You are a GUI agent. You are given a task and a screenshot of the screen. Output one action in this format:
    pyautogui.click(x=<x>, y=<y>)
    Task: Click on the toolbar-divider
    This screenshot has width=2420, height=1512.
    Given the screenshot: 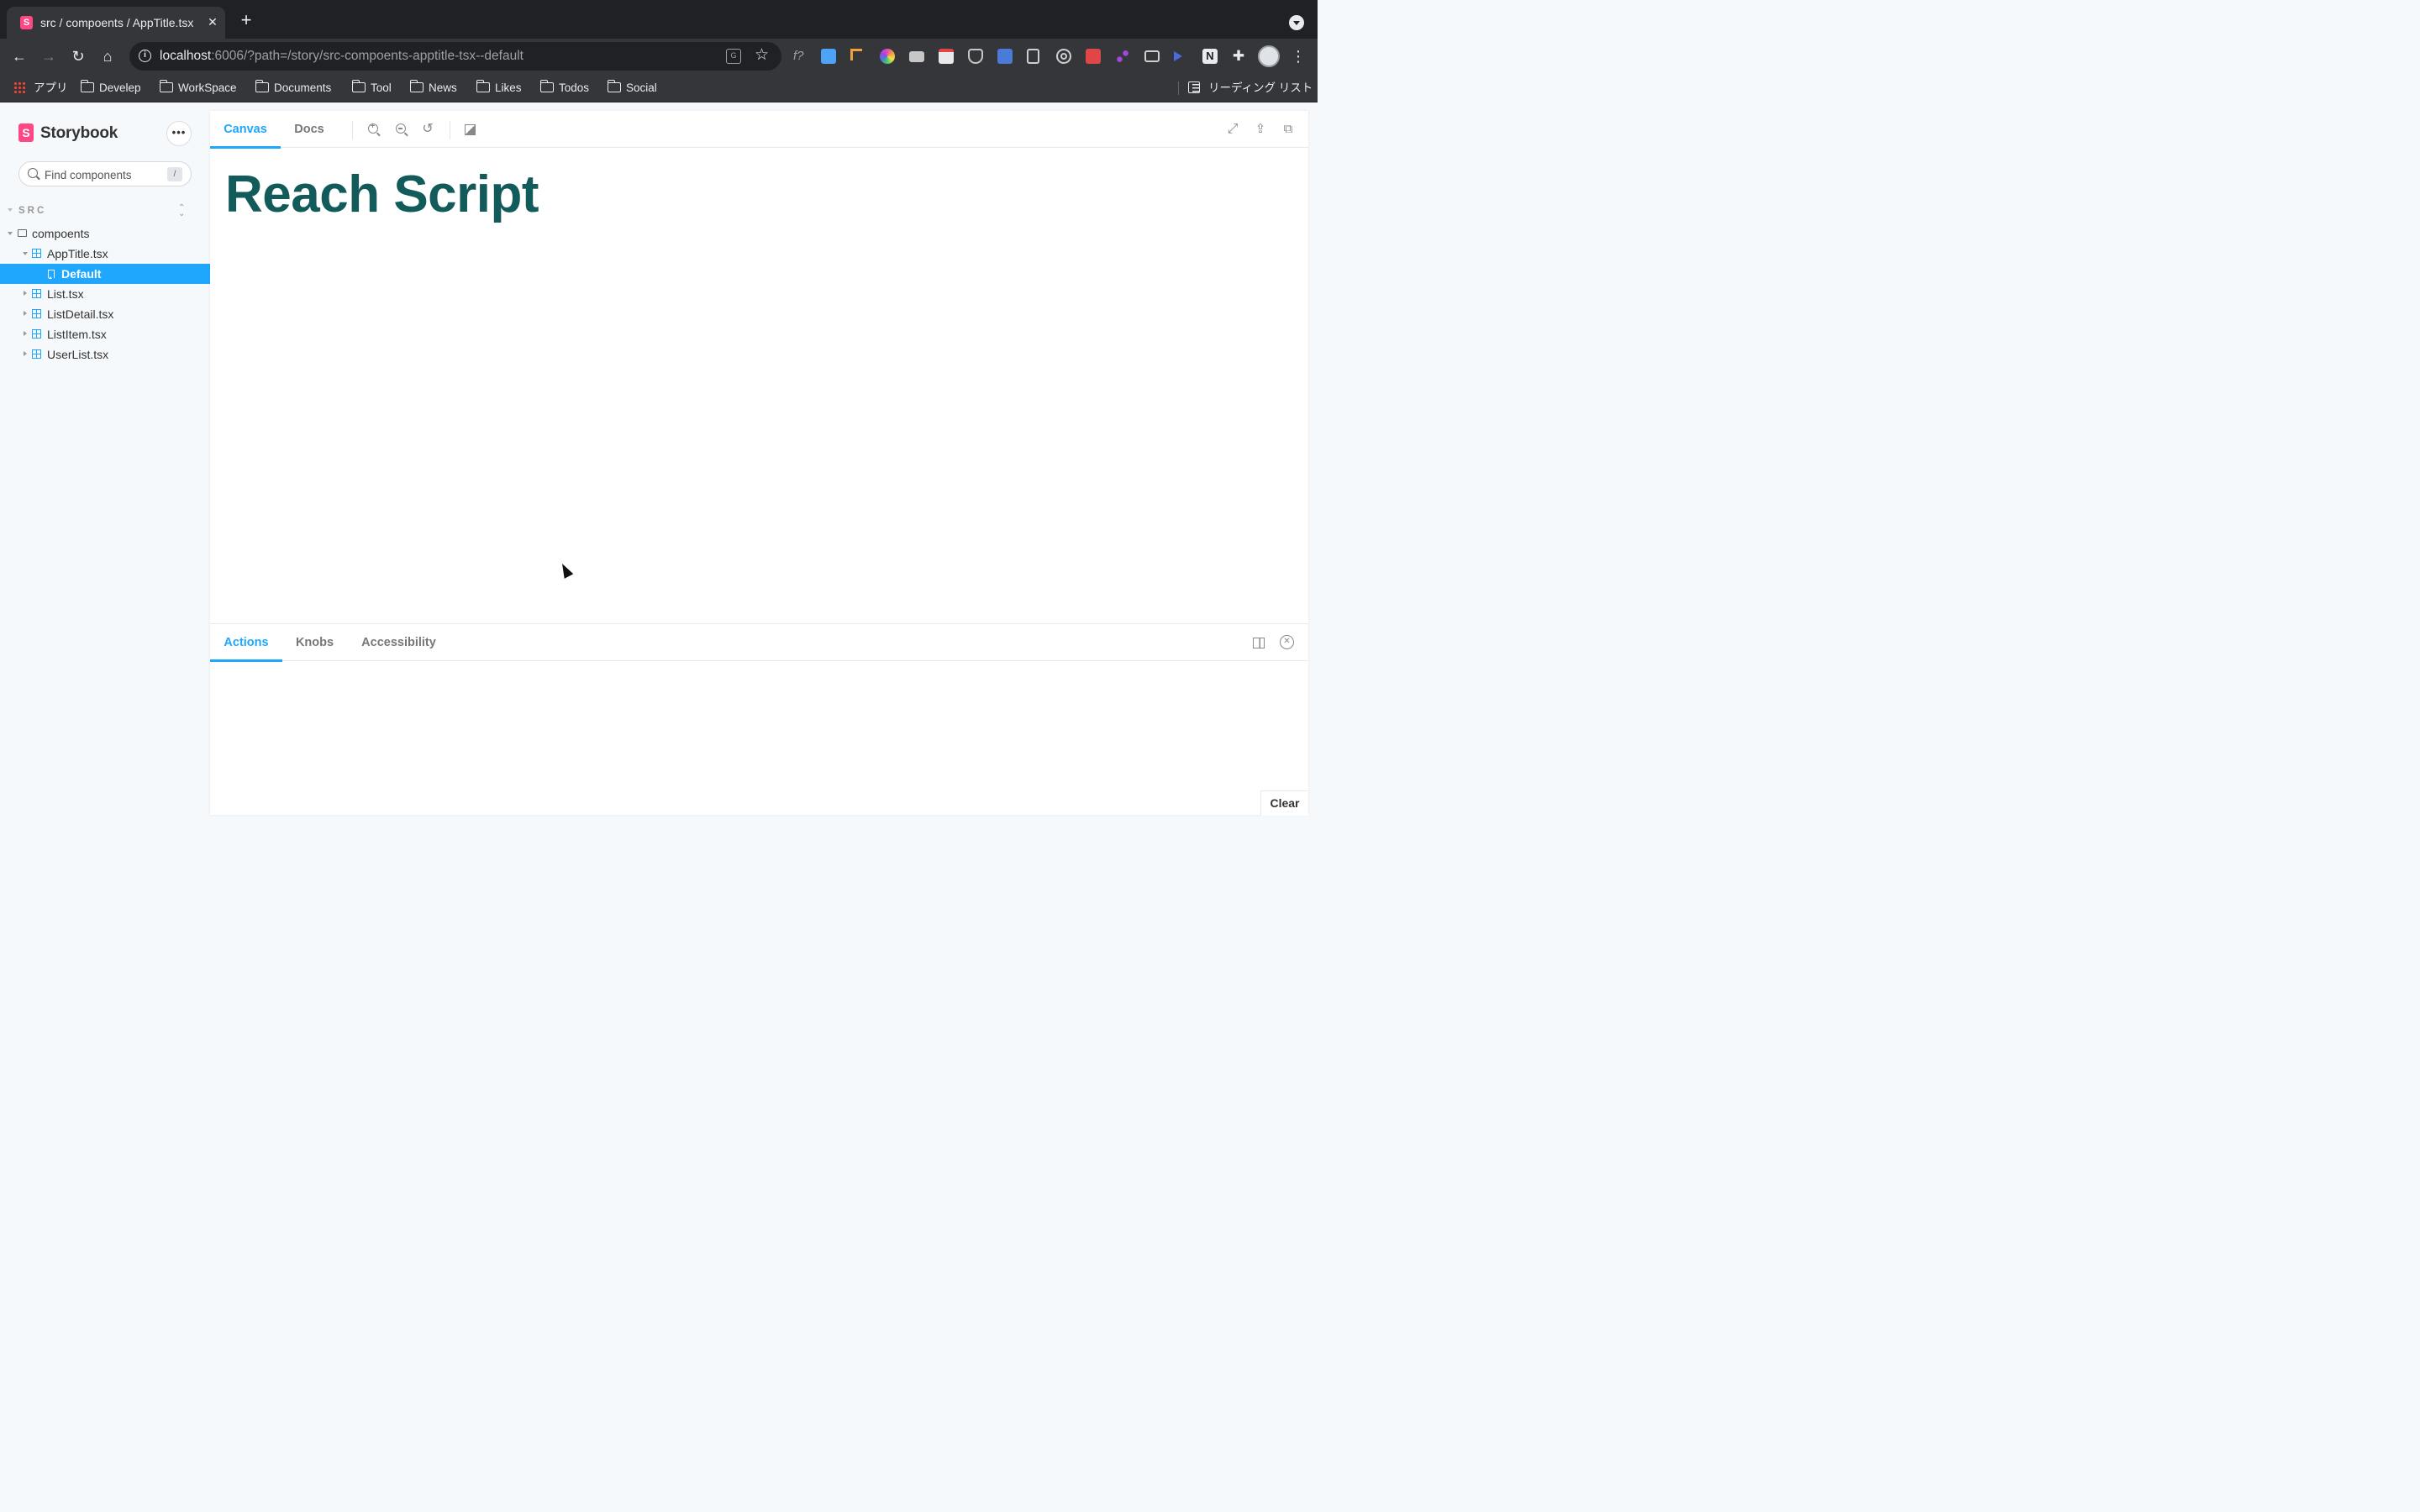 What is the action you would take?
    pyautogui.click(x=352, y=130)
    